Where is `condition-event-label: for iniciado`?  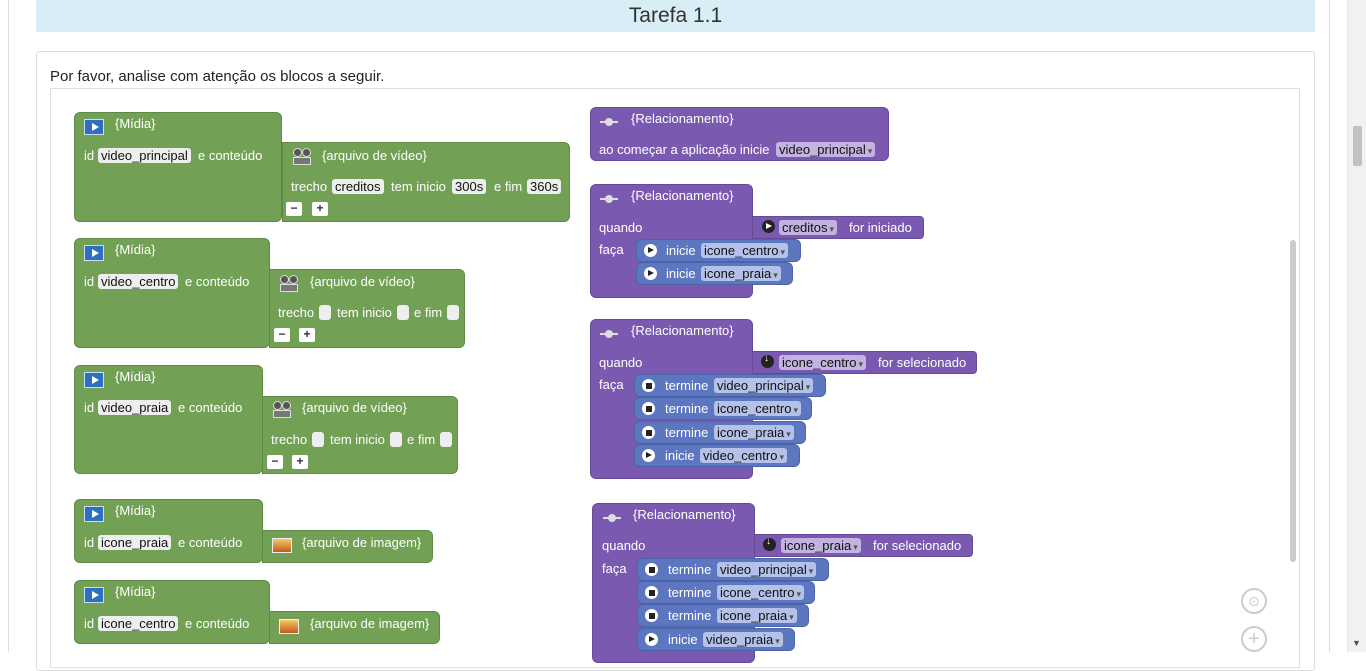
condition-event-label: for iniciado is located at coordinates (880, 227).